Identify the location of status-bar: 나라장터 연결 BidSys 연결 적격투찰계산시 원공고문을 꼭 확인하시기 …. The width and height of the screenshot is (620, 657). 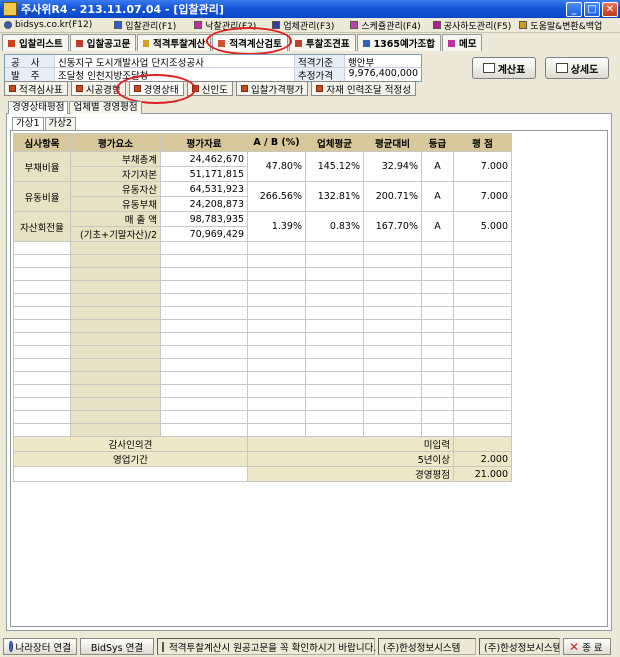
(310, 646).